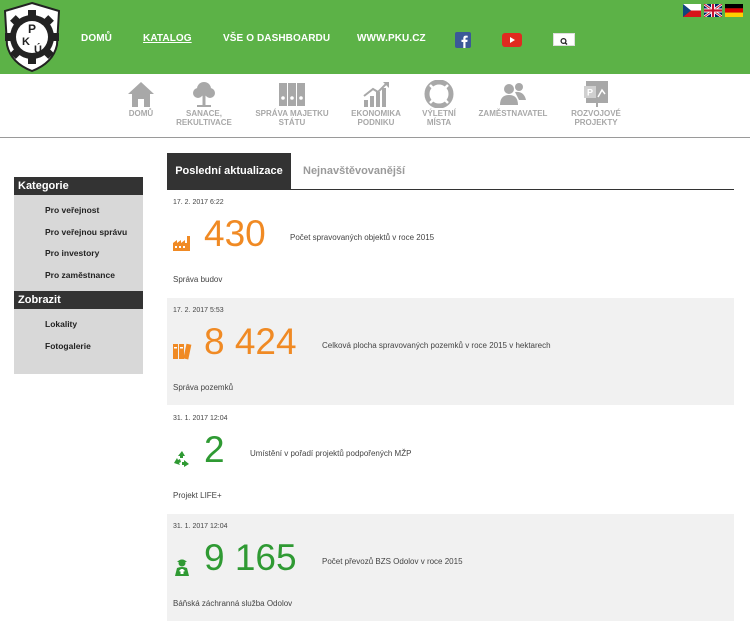  What do you see at coordinates (692, 10) in the screenshot?
I see `flag-cz-icon` at bounding box center [692, 10].